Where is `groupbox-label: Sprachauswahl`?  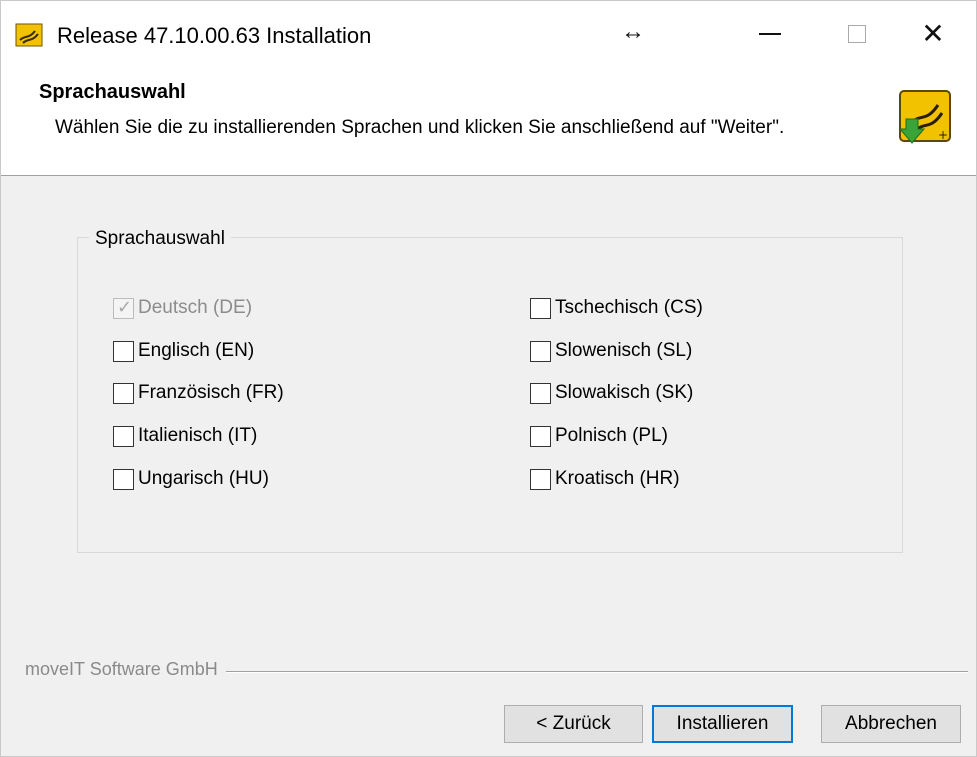
groupbox-label: Sprachauswahl is located at coordinates (160, 239).